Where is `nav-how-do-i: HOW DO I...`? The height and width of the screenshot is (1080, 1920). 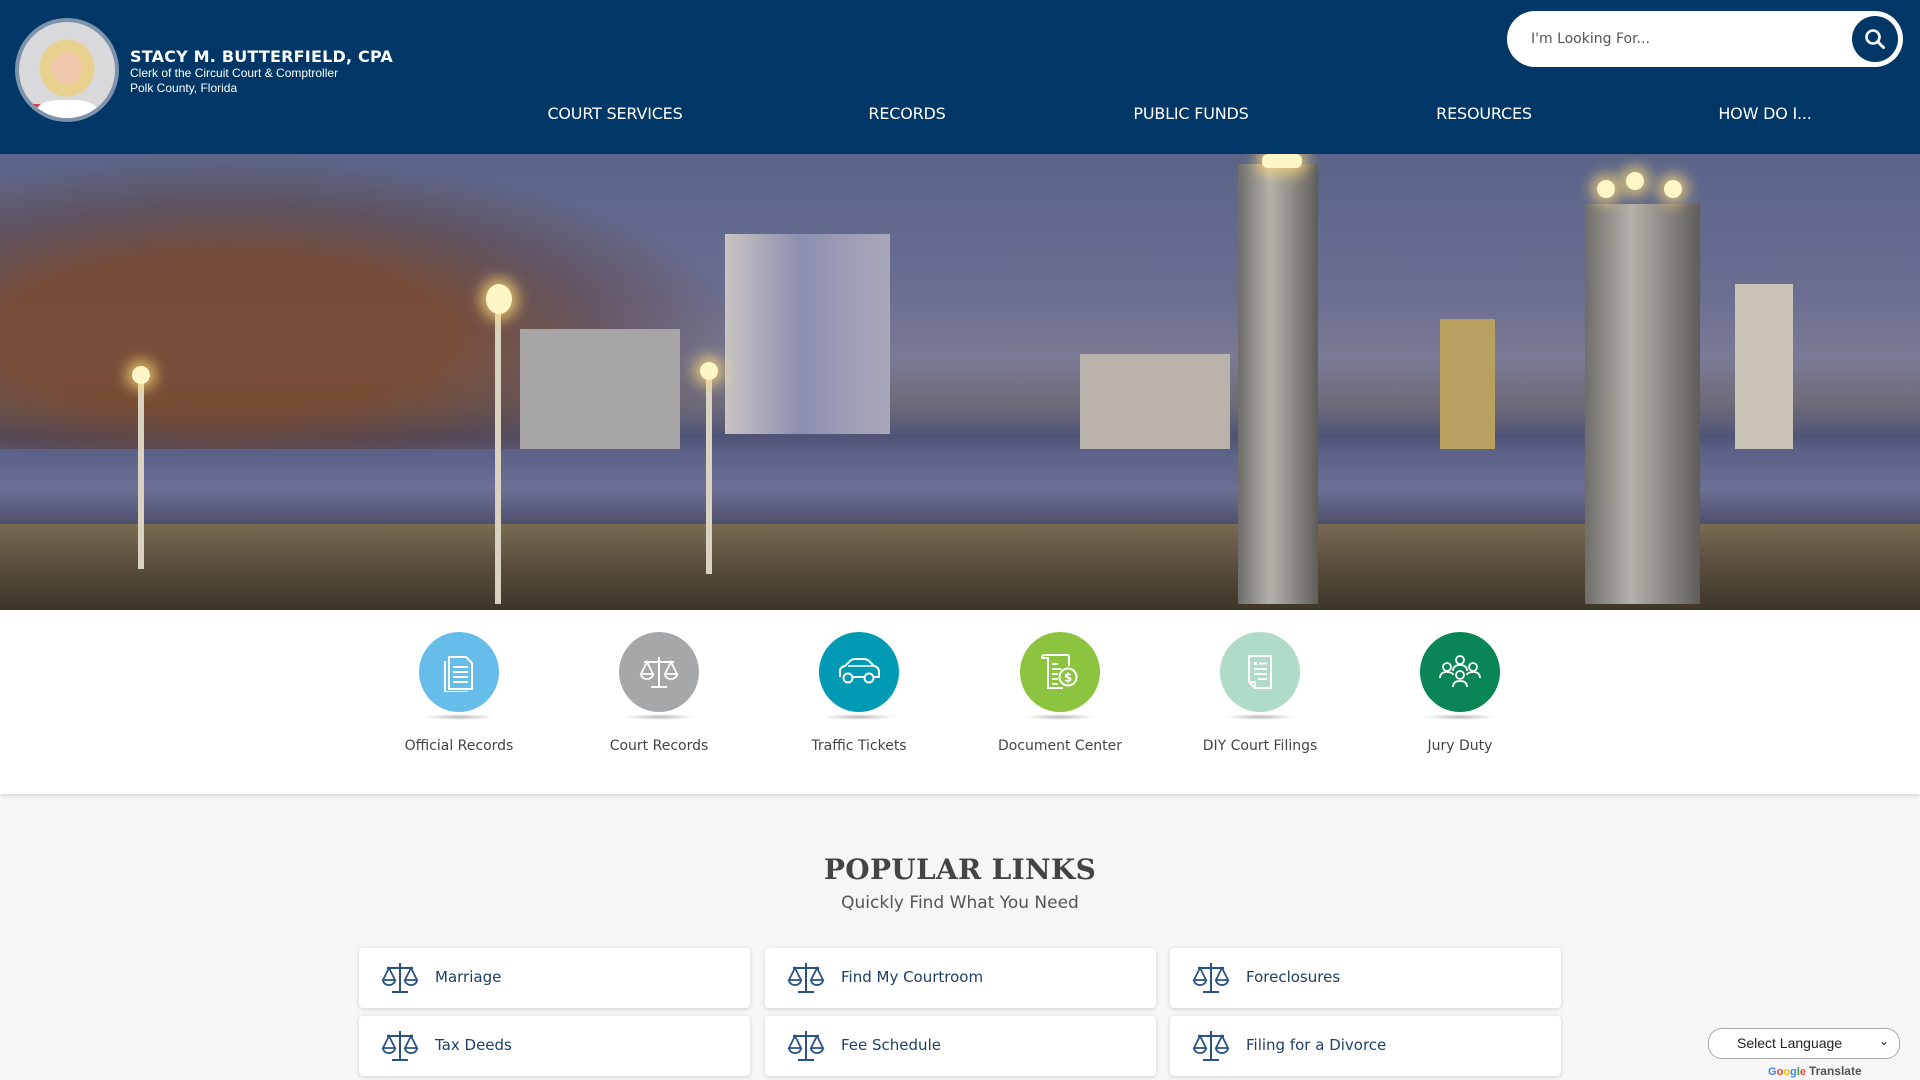
nav-how-do-i: HOW DO I... is located at coordinates (1765, 113).